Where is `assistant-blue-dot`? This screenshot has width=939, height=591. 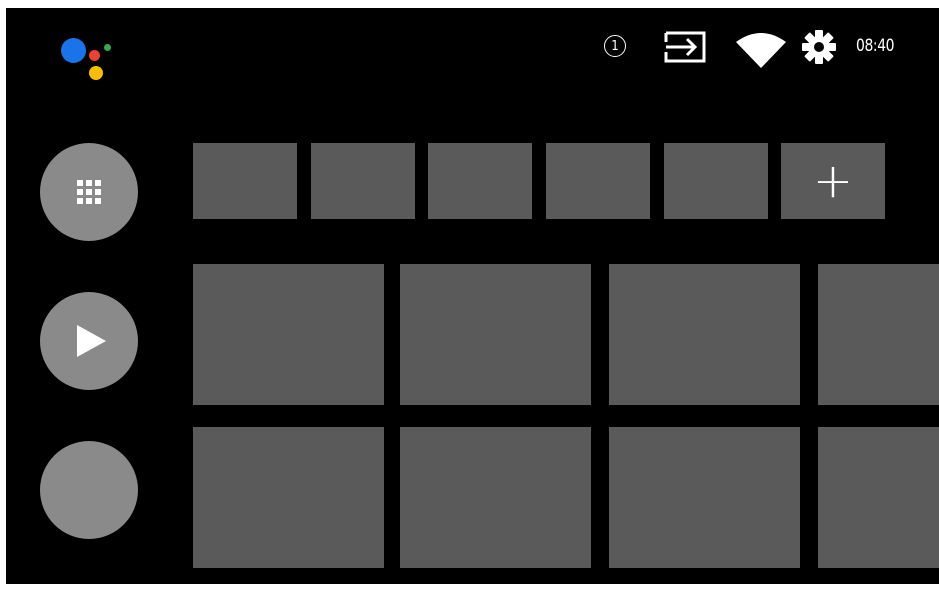
assistant-blue-dot is located at coordinates (73, 50).